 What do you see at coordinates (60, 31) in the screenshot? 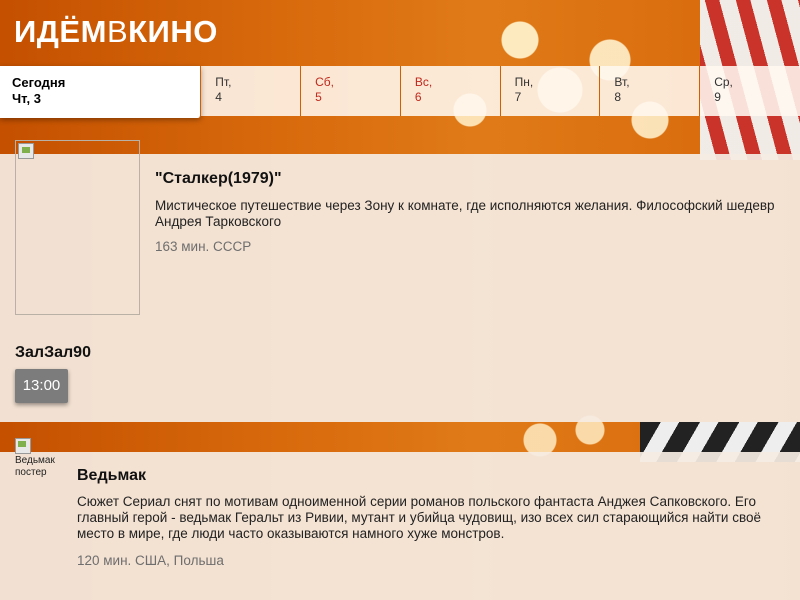
I see `logo-part-1: ИДЁМ` at bounding box center [60, 31].